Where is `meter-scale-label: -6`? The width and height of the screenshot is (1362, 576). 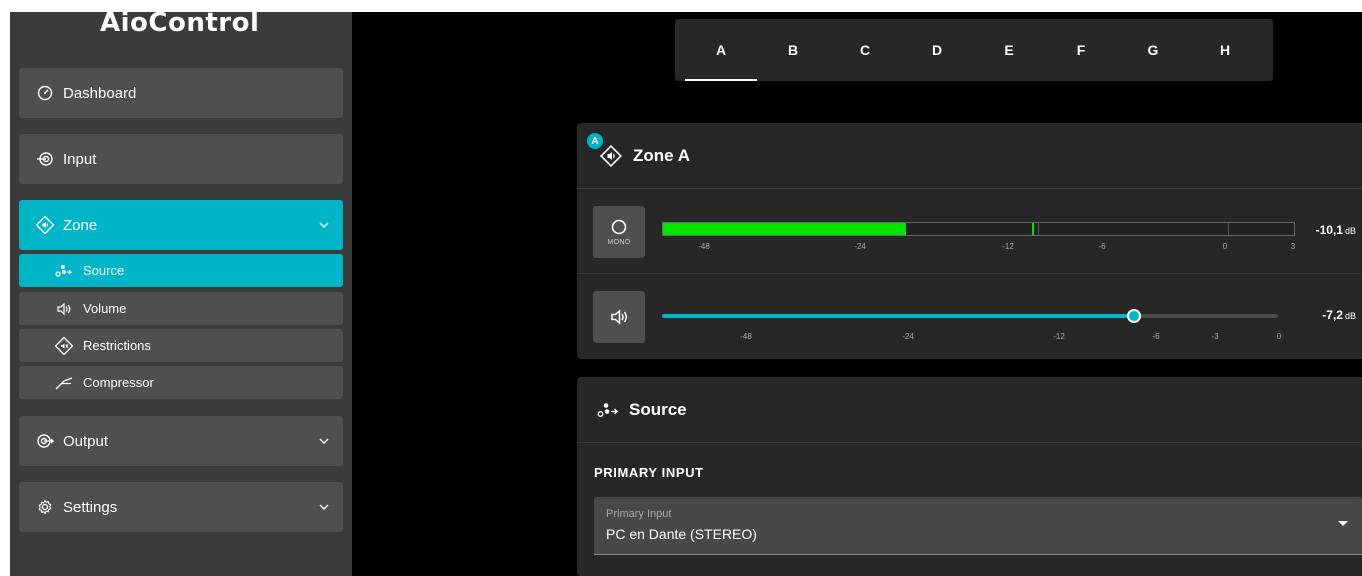
meter-scale-label: -6 is located at coordinates (1102, 246).